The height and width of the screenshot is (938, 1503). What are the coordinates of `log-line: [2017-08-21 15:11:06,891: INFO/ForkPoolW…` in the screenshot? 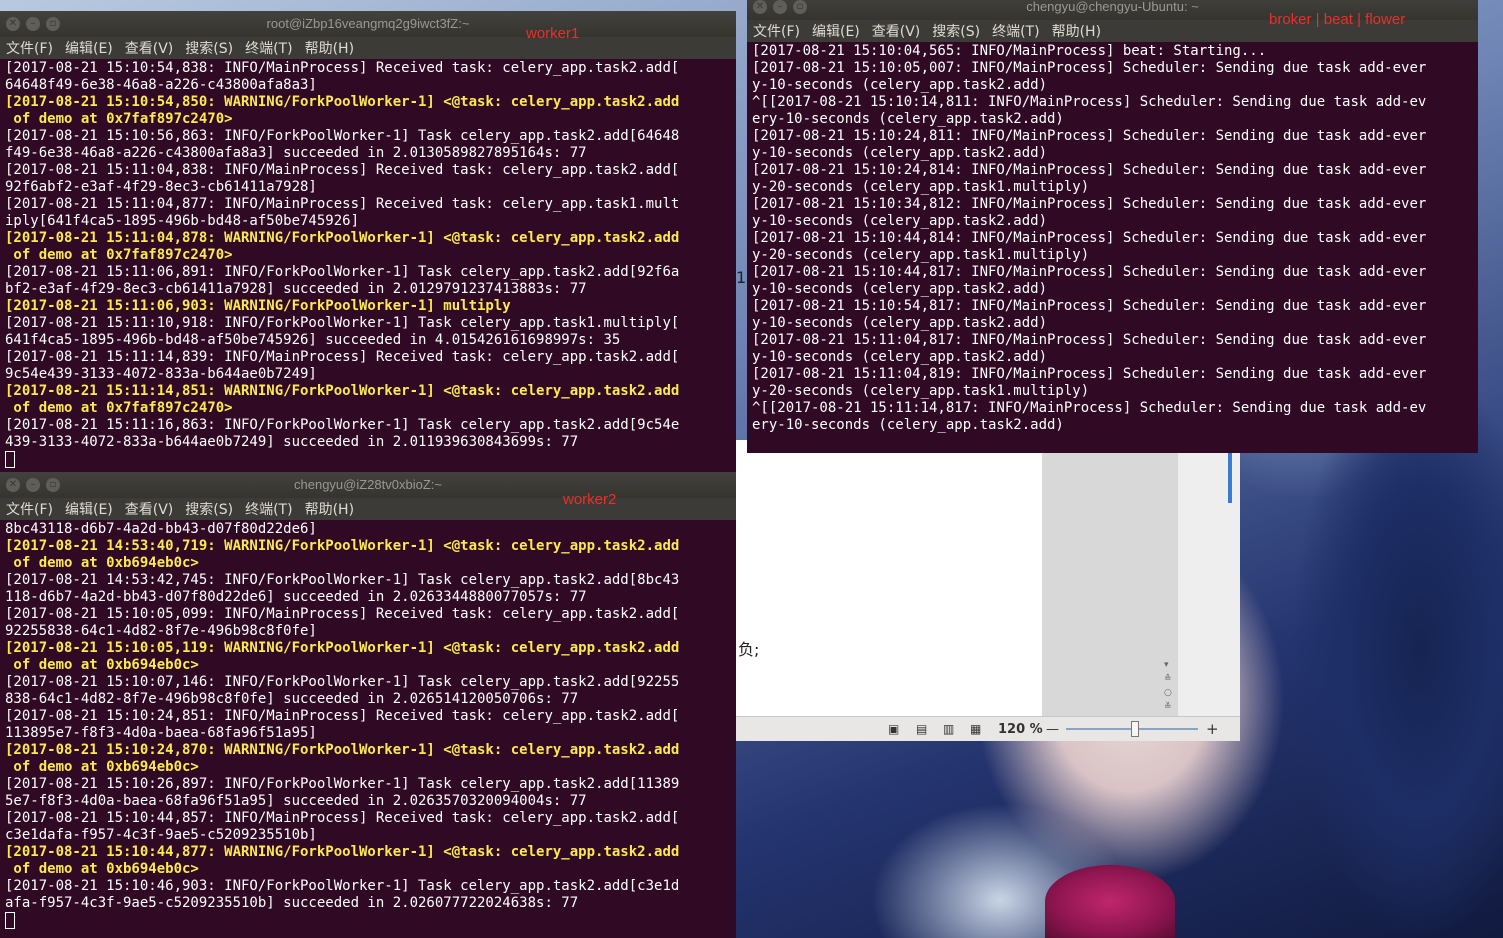 It's located at (342, 272).